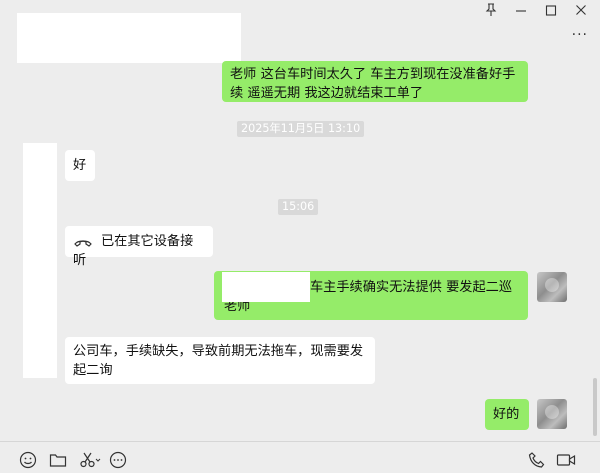 The height and width of the screenshot is (473, 600). I want to click on message-text: 公司车，手续缺失，导致前期无法拖车，现需要发起二询, so click(218, 361).